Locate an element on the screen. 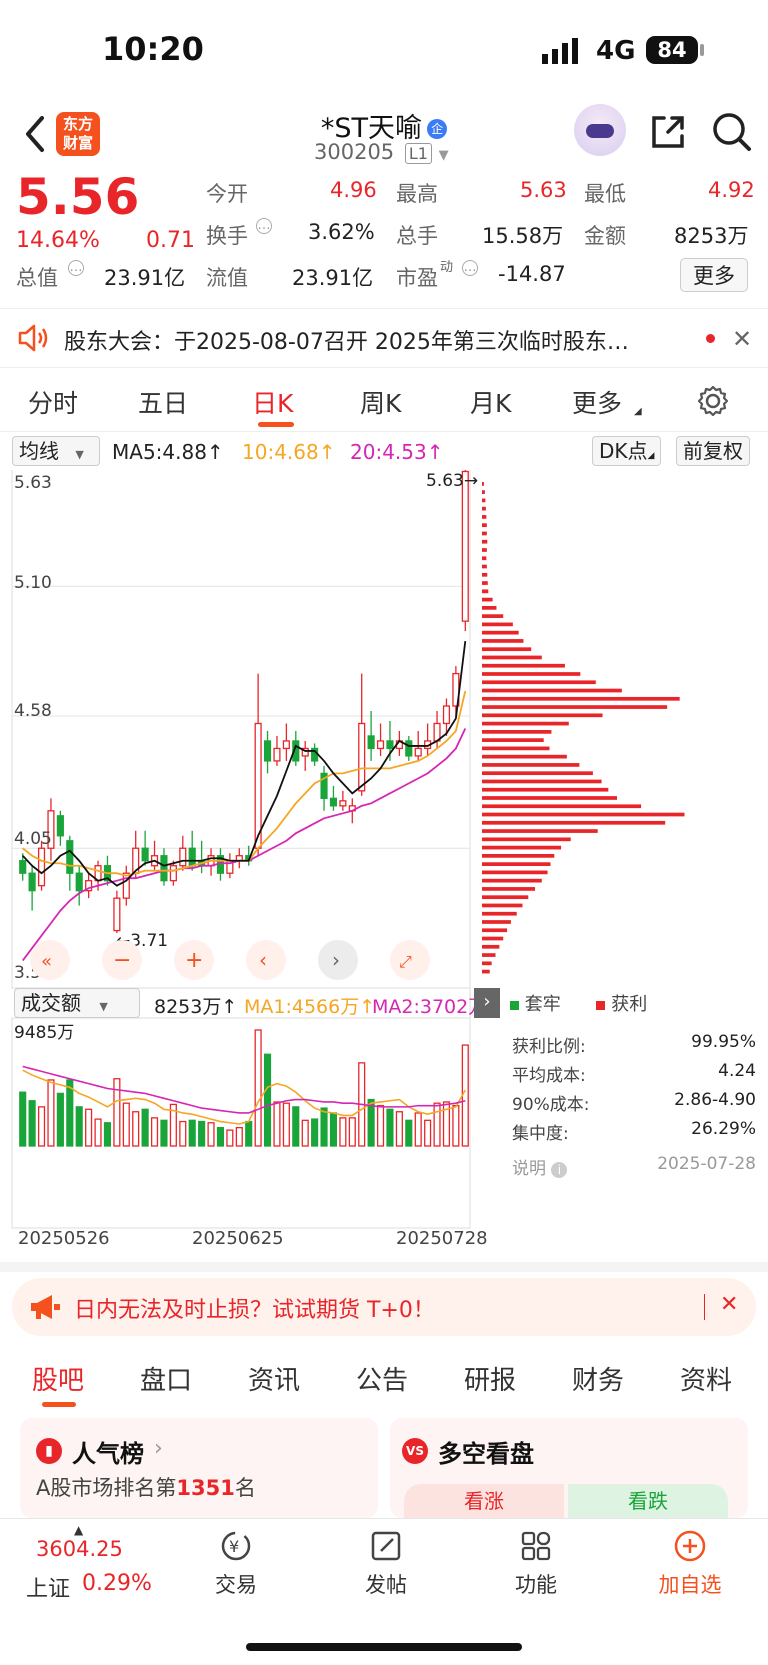  functions-button: 功能 is located at coordinates (536, 1564).